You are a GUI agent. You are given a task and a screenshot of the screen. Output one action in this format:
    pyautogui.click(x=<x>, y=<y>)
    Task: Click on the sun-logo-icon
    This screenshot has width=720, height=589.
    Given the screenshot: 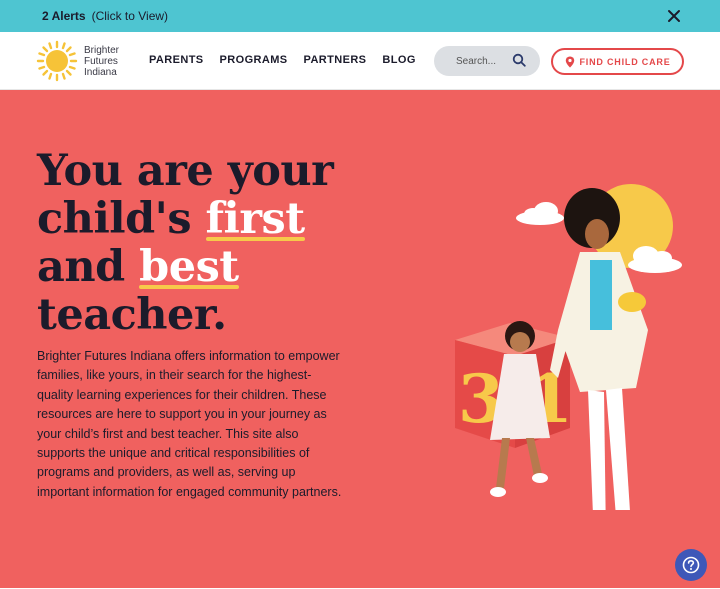 What is the action you would take?
    pyautogui.click(x=57, y=61)
    